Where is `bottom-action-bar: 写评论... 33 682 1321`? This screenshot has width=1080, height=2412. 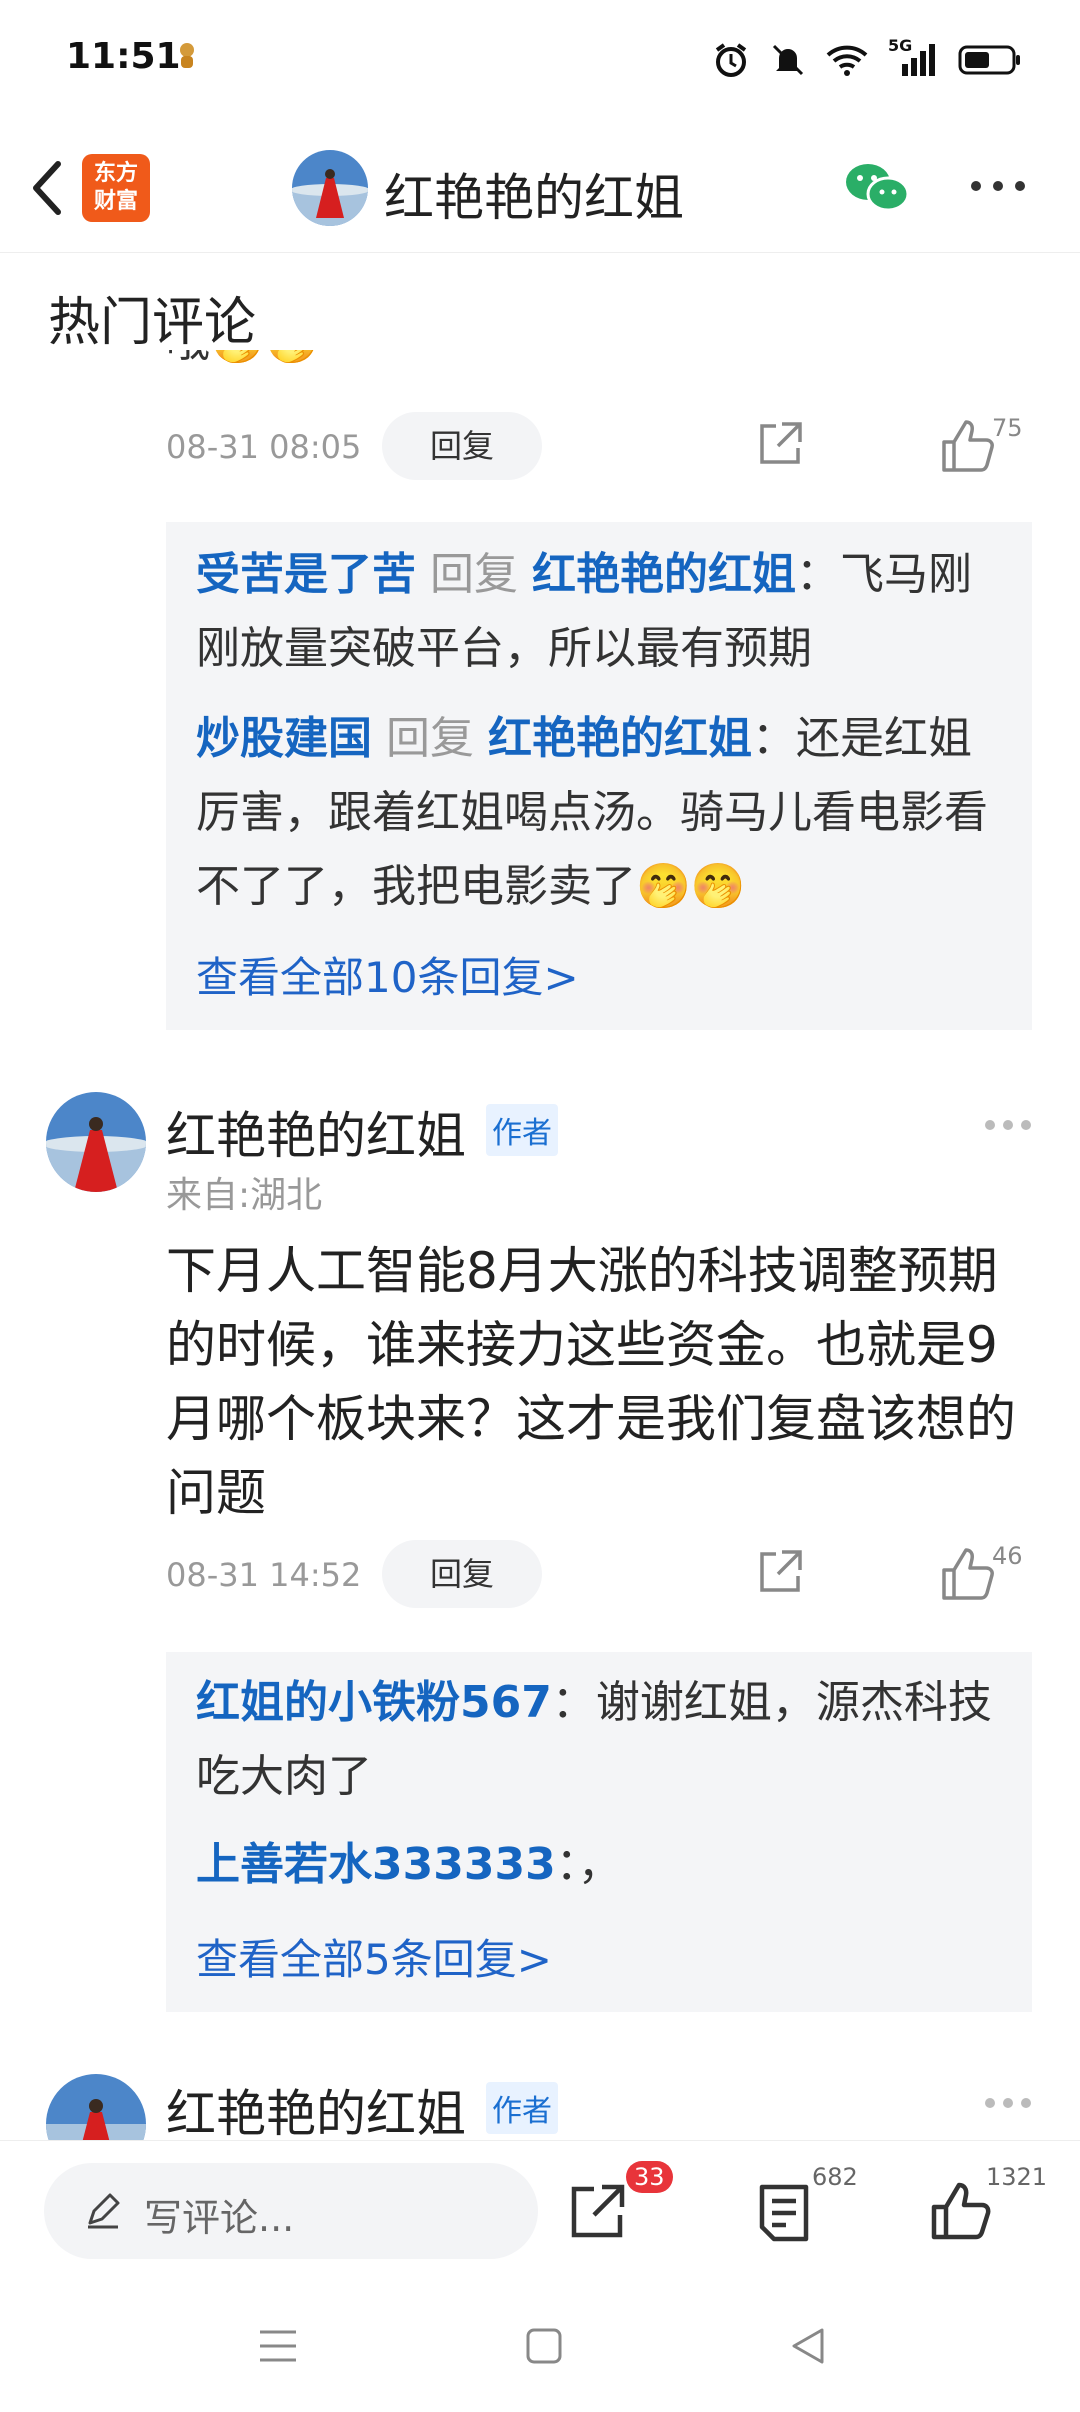 bottom-action-bar: 写评论... 33 682 1321 is located at coordinates (540, 2210).